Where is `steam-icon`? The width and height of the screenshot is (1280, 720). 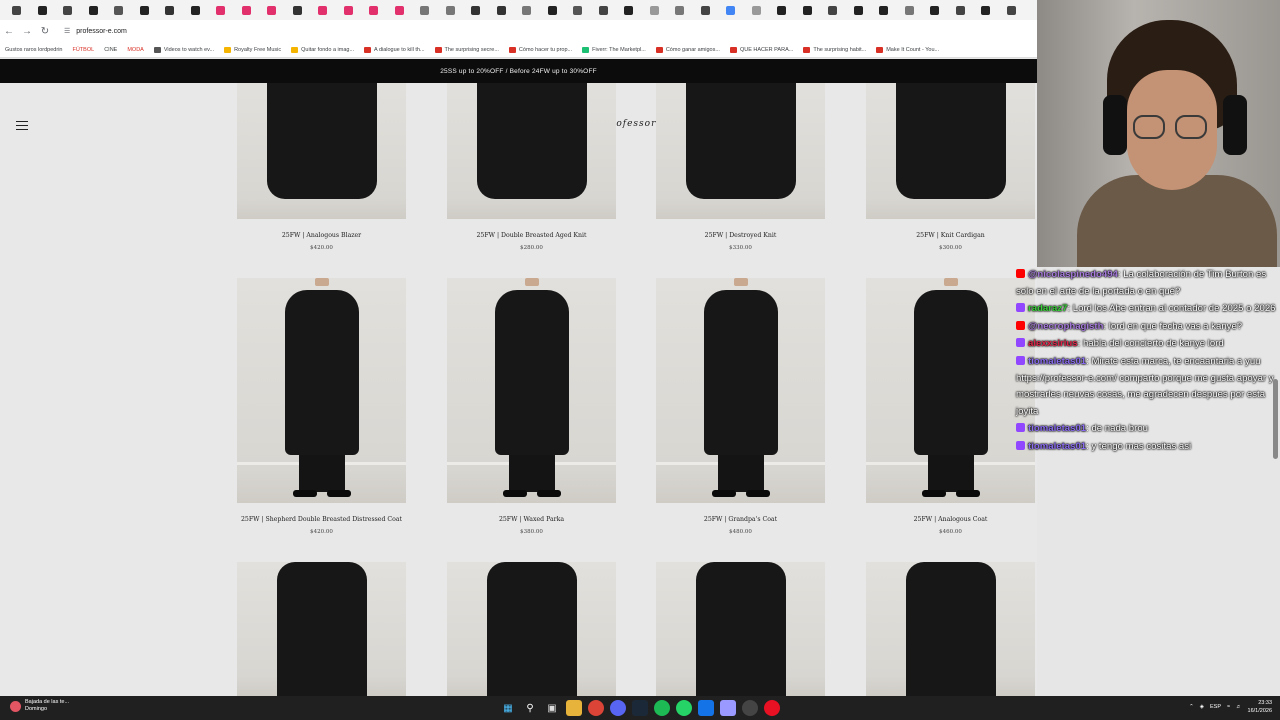
steam-icon is located at coordinates (640, 708).